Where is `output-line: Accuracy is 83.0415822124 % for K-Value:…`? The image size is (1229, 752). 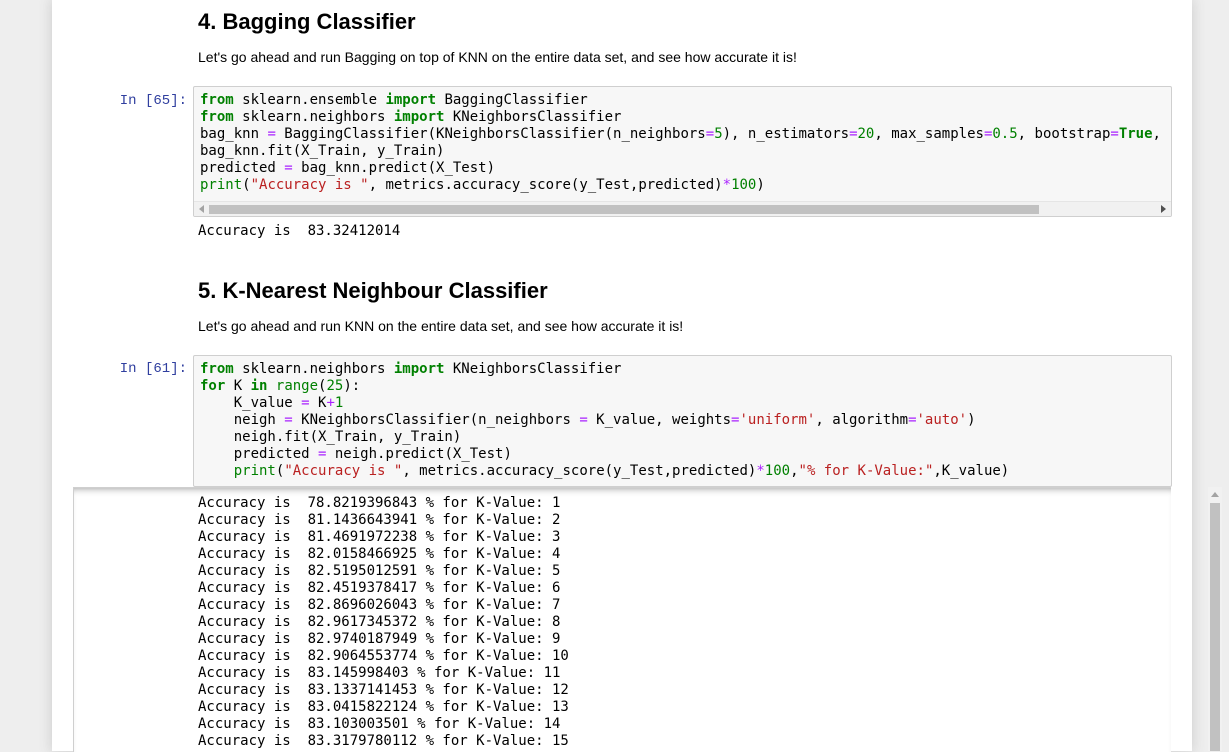
output-line: Accuracy is 83.0415822124 % for K-Value:… is located at coordinates (383, 707).